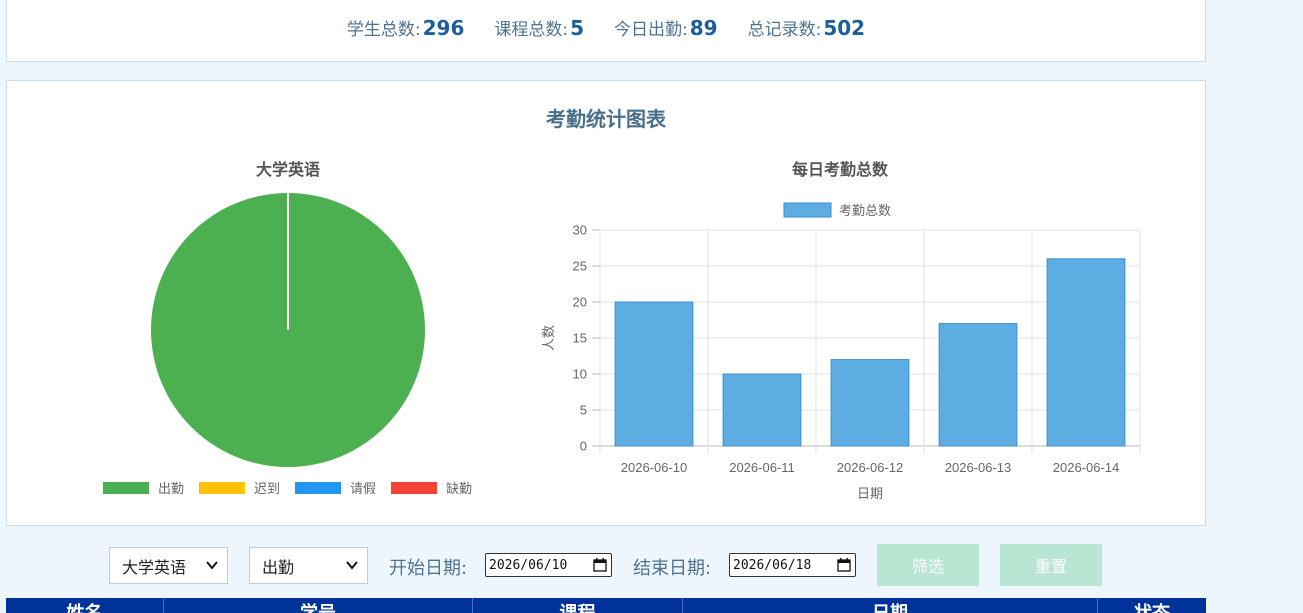  Describe the element at coordinates (528, 565) in the screenshot. I see `start-date-value: 2026/06/10` at that location.